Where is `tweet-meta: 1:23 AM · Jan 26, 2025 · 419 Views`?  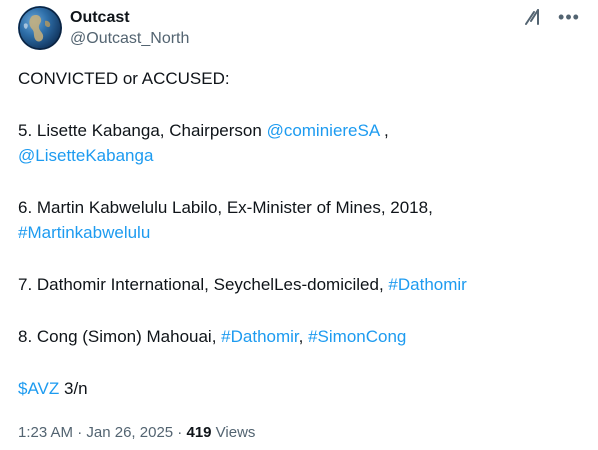 tweet-meta: 1:23 AM · Jan 26, 2025 · 419 Views is located at coordinates (136, 433).